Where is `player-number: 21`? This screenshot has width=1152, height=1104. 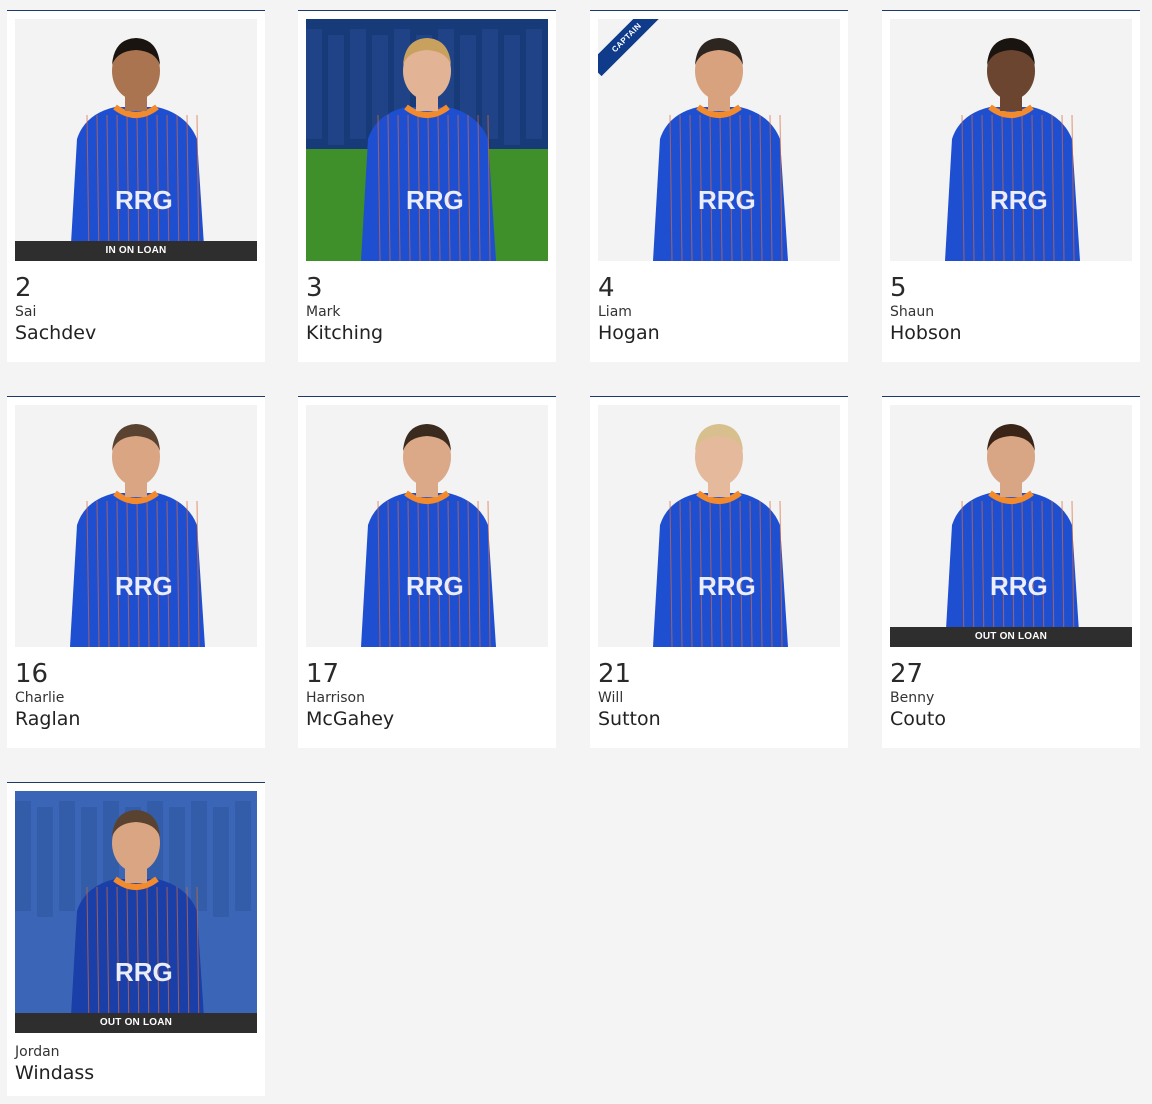
player-number: 21 is located at coordinates (615, 674).